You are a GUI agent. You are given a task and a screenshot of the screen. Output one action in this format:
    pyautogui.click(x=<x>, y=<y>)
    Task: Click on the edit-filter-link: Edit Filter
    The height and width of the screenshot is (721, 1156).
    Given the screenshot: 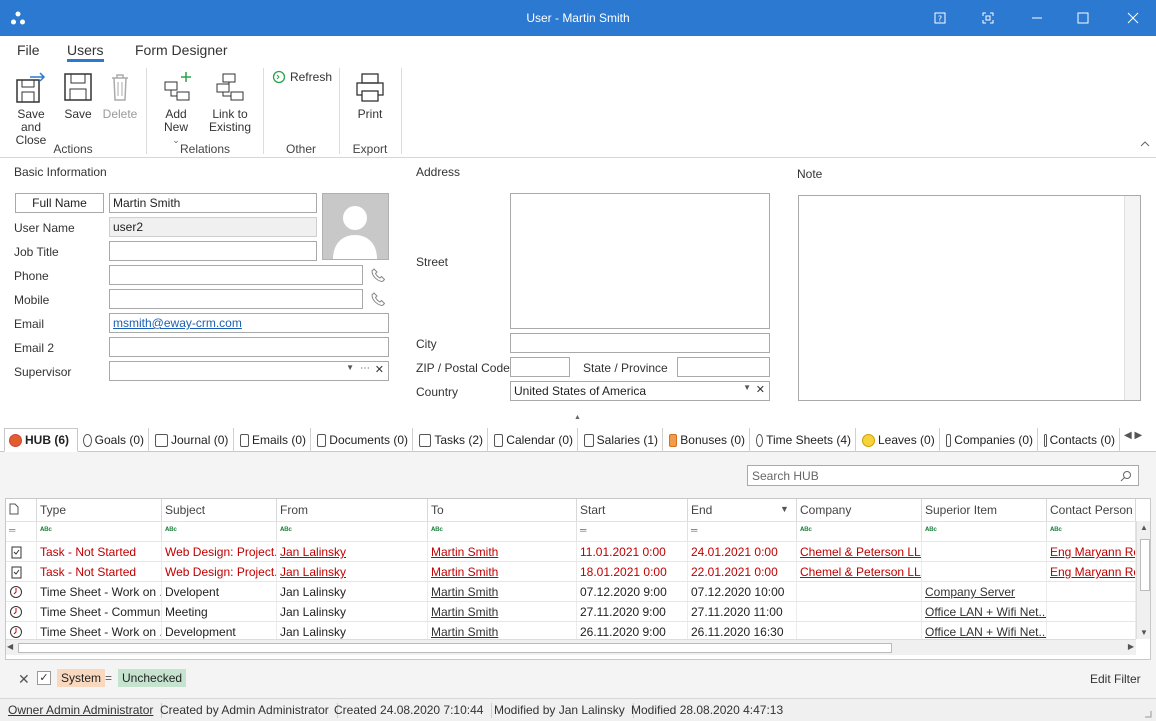 What is the action you would take?
    pyautogui.click(x=1115, y=679)
    